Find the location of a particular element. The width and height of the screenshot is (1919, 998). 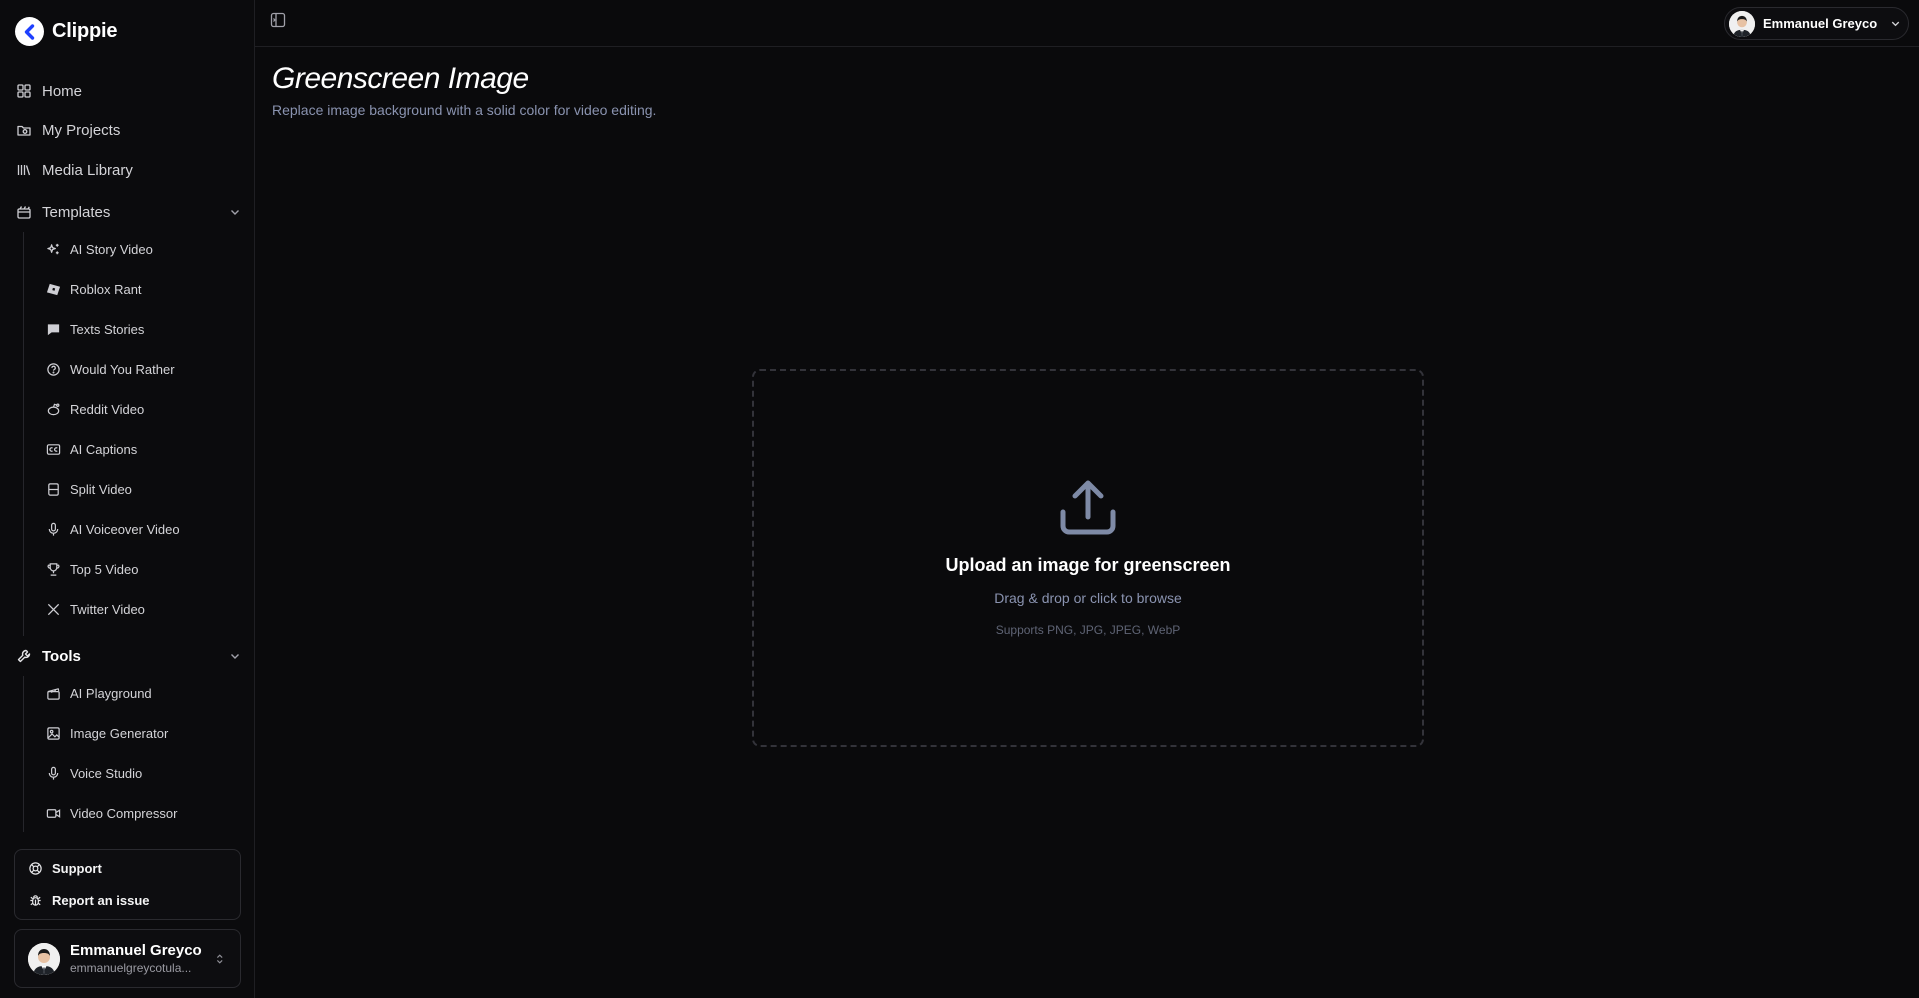

brand-name: Clippie is located at coordinates (85, 31).